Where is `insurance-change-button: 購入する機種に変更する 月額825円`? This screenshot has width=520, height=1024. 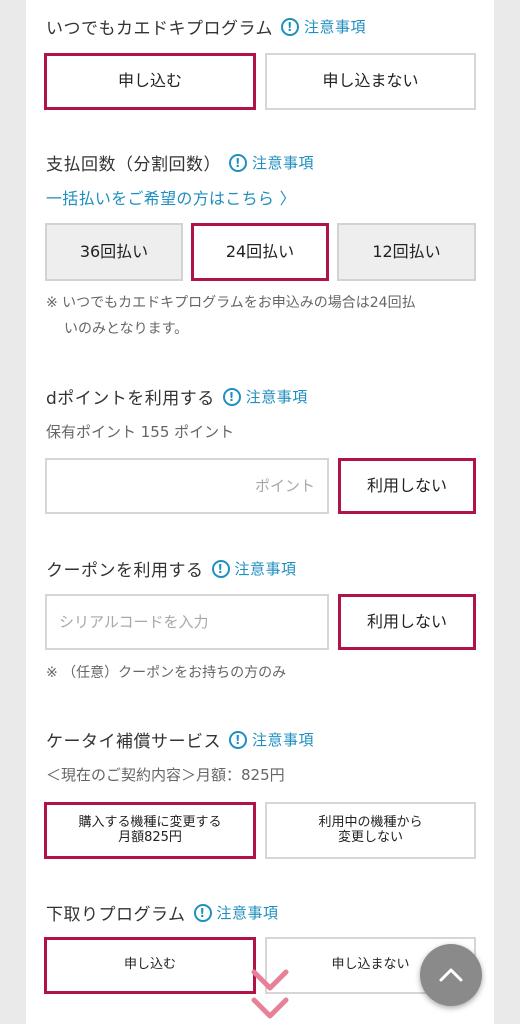
insurance-change-button: 購入する機種に変更する 月額825円 is located at coordinates (150, 830).